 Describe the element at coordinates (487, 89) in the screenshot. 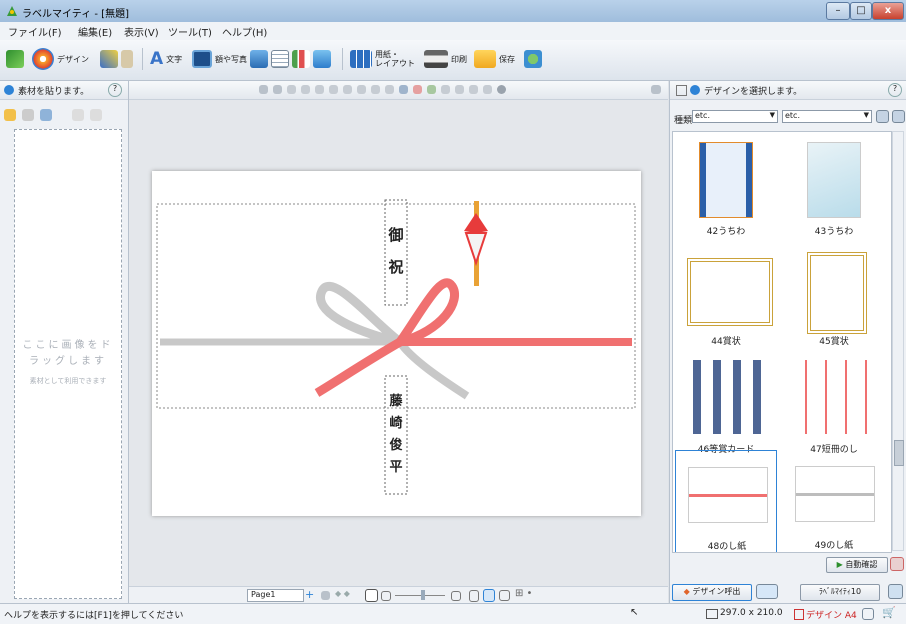

I see `effect-icon` at that location.